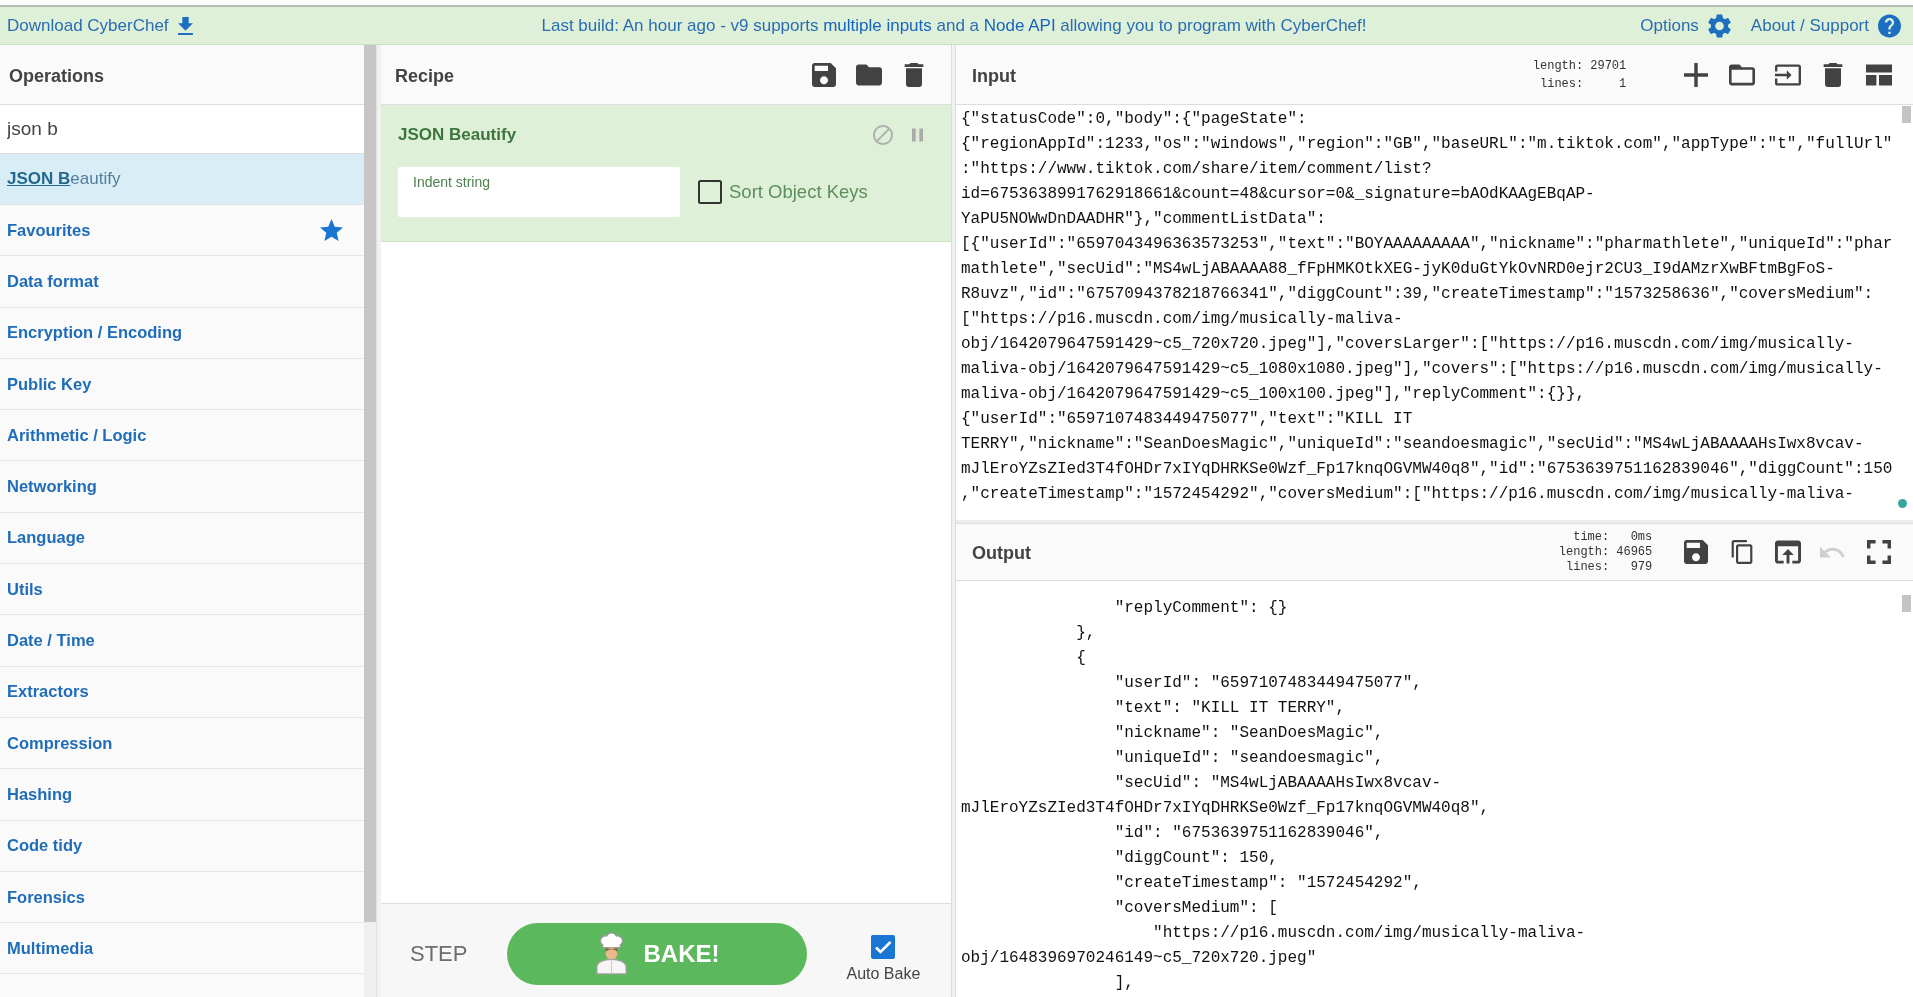  Describe the element at coordinates (1001, 553) in the screenshot. I see `output-title: Output` at that location.